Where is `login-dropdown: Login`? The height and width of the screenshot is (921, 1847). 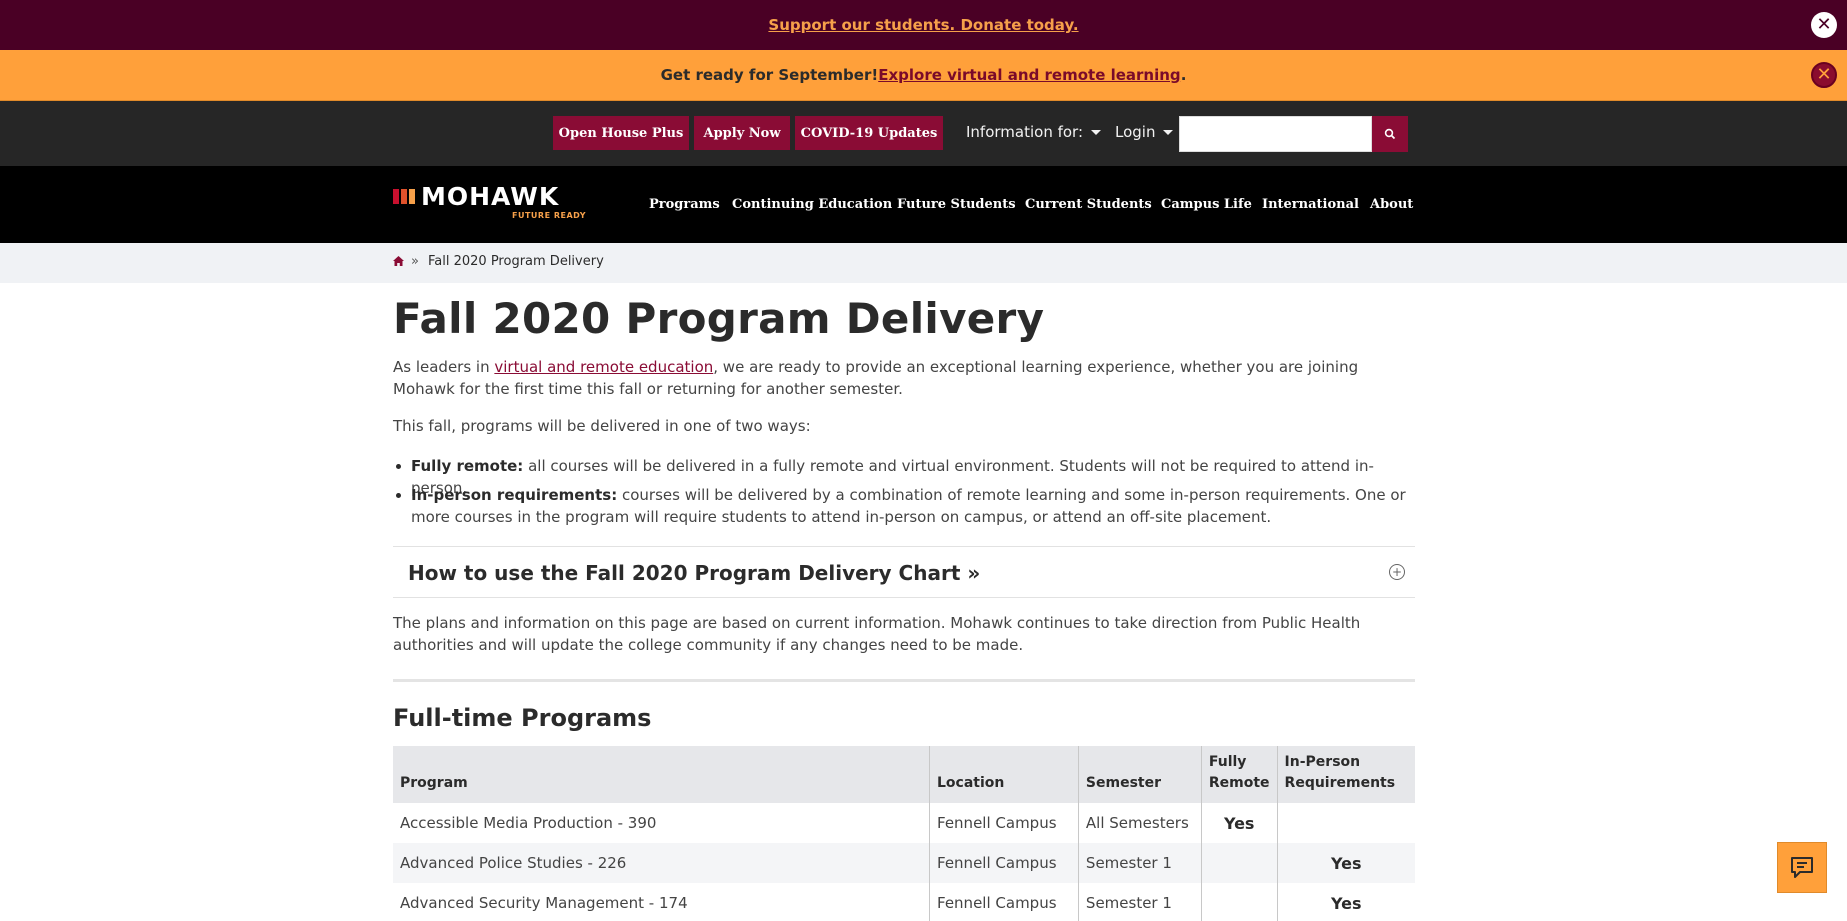 login-dropdown: Login is located at coordinates (1144, 132).